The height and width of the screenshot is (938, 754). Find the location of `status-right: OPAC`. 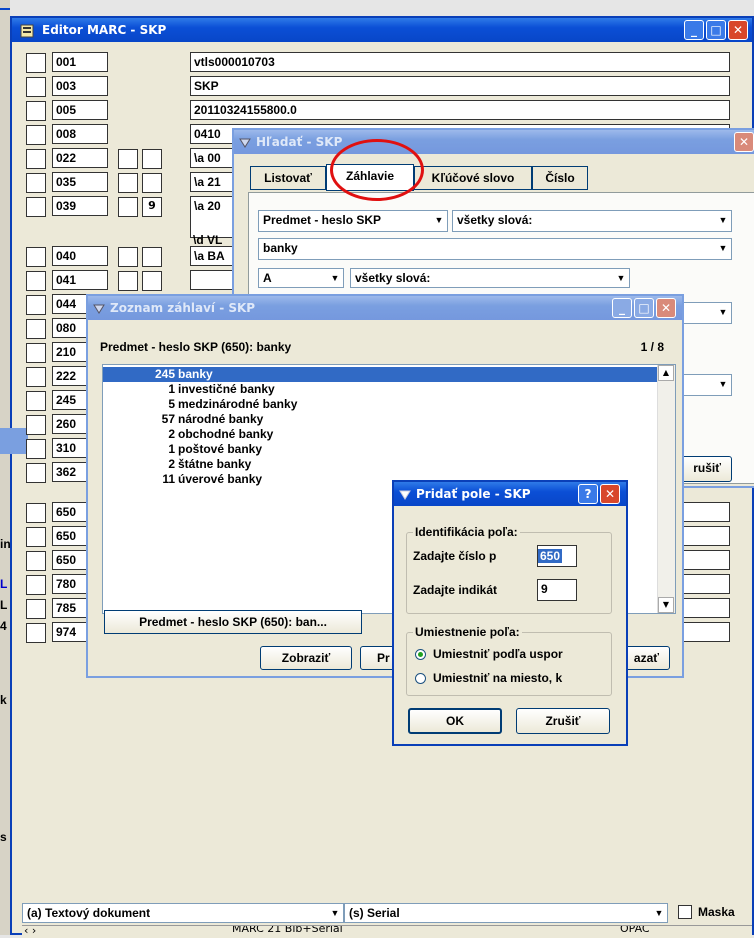

status-right: OPAC is located at coordinates (635, 930).